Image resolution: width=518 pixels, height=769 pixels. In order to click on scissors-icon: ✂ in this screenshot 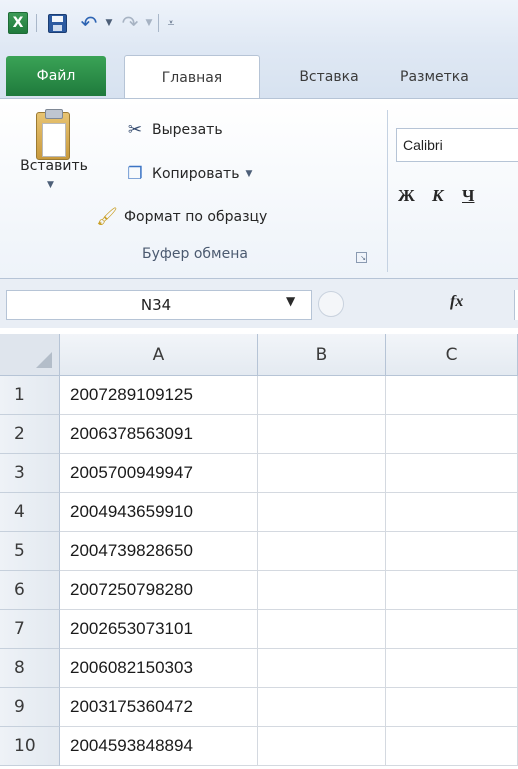, I will do `click(135, 130)`.